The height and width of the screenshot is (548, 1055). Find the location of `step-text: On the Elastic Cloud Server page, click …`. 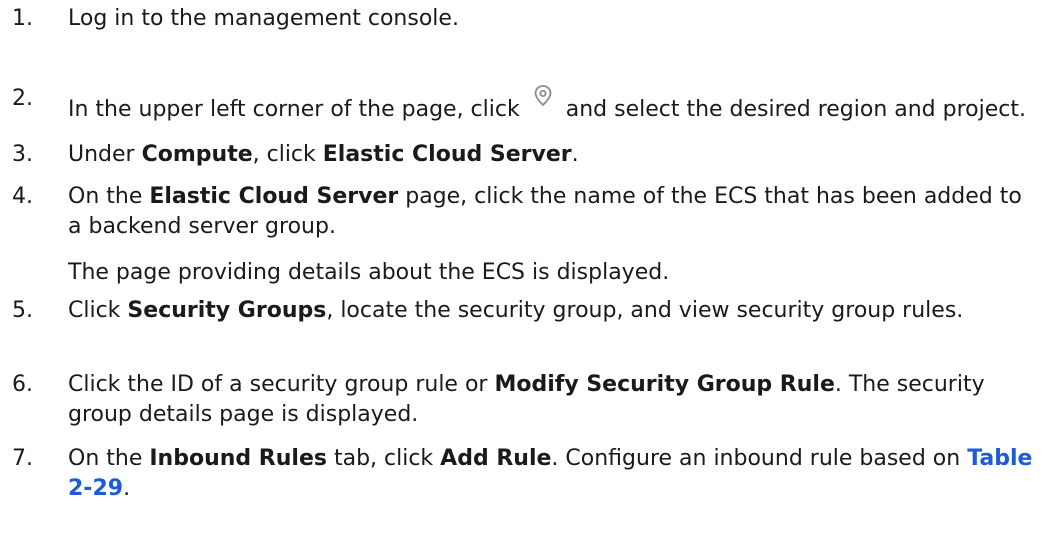

step-text: On the Elastic Cloud Server page, click … is located at coordinates (545, 211).